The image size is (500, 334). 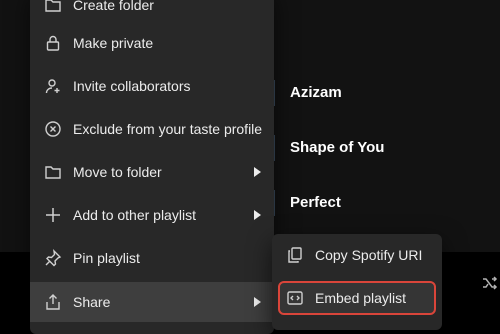 What do you see at coordinates (53, 172) in the screenshot?
I see `folder-icon` at bounding box center [53, 172].